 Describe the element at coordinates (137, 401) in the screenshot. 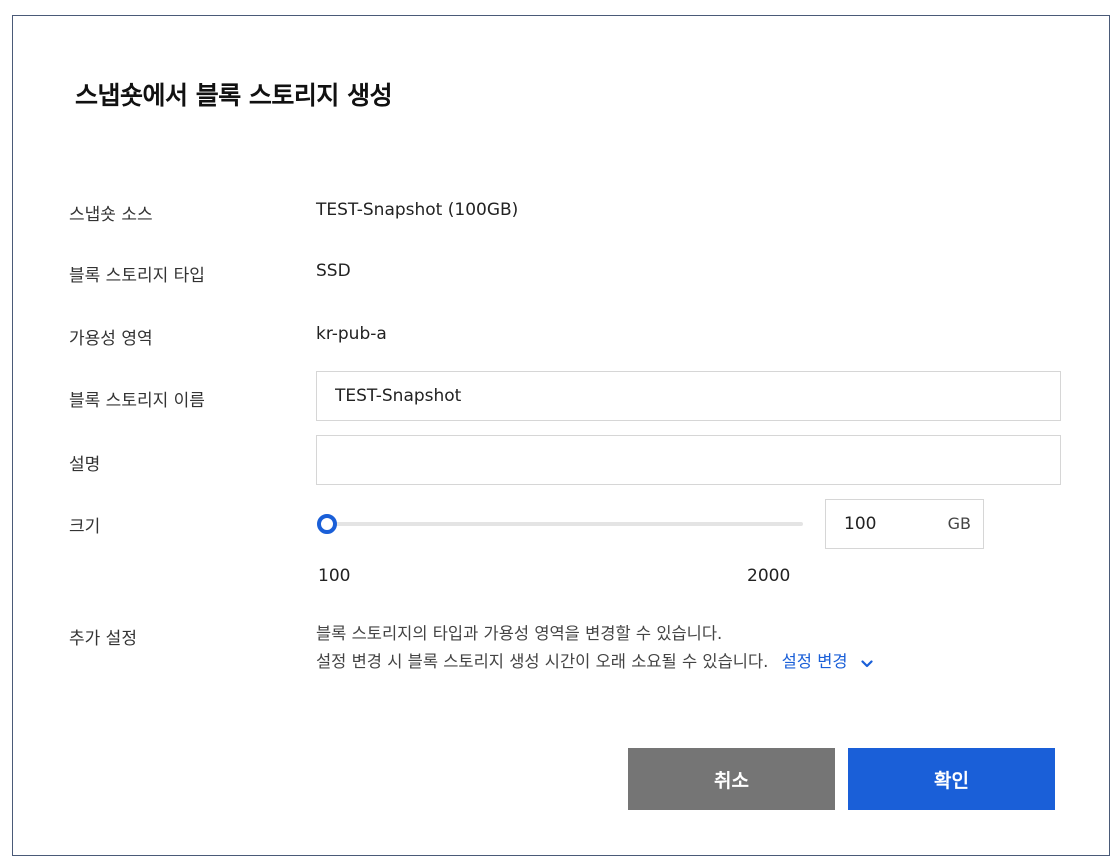

I see `storage-name-label: 블록 스토리지 이름` at that location.